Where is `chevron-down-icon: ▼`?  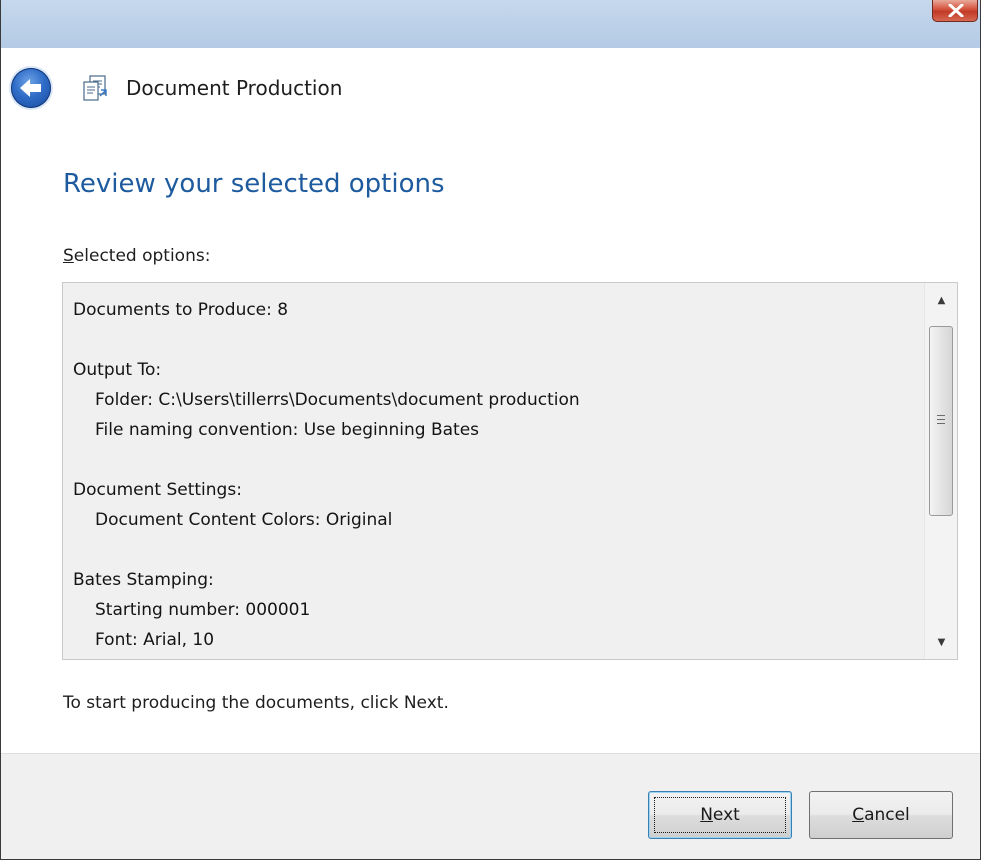 chevron-down-icon: ▼ is located at coordinates (941, 642).